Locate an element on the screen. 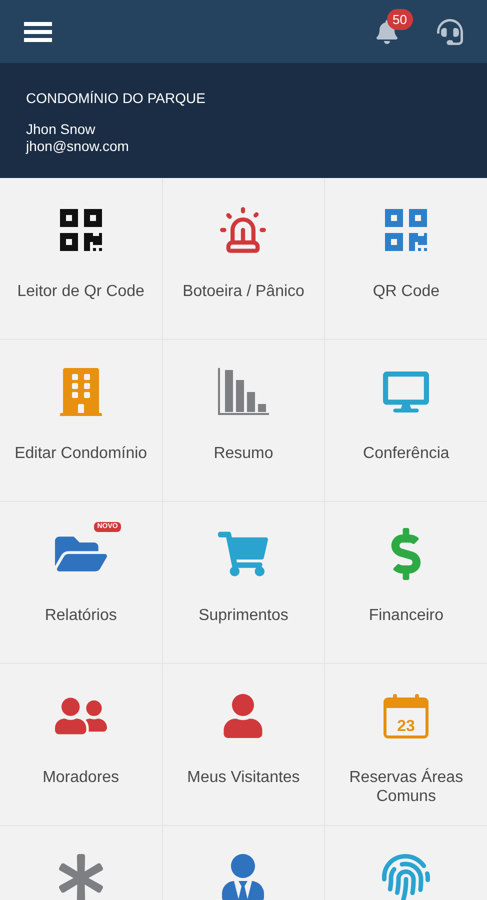 The width and height of the screenshot is (487, 900). notification-count: 50 is located at coordinates (399, 19).